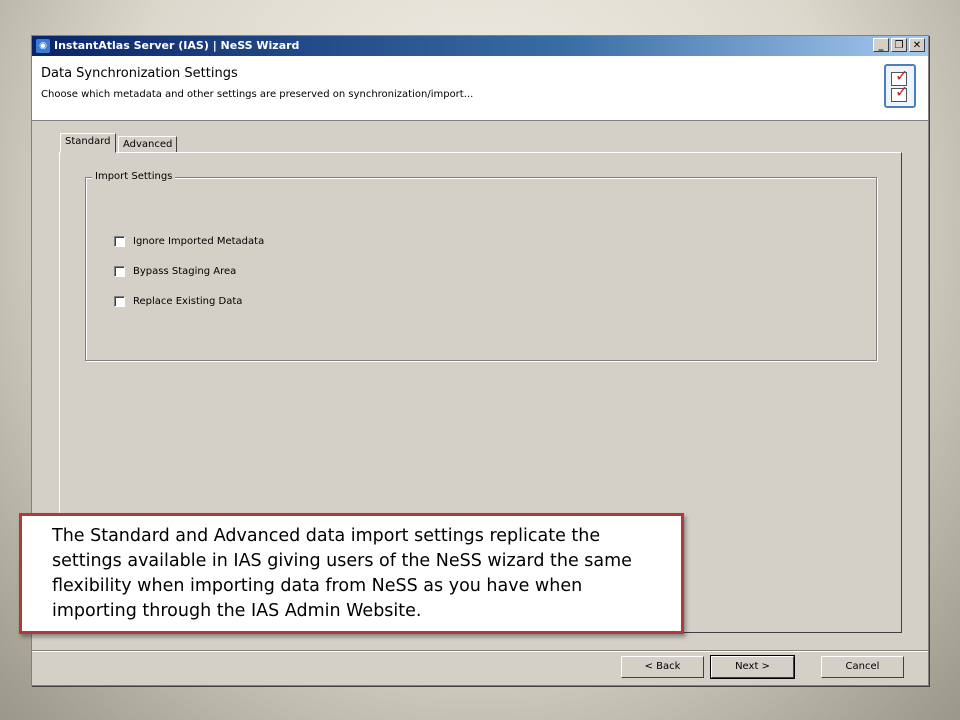 This screenshot has width=960, height=720. What do you see at coordinates (752, 667) in the screenshot?
I see `next-button: Next >` at bounding box center [752, 667].